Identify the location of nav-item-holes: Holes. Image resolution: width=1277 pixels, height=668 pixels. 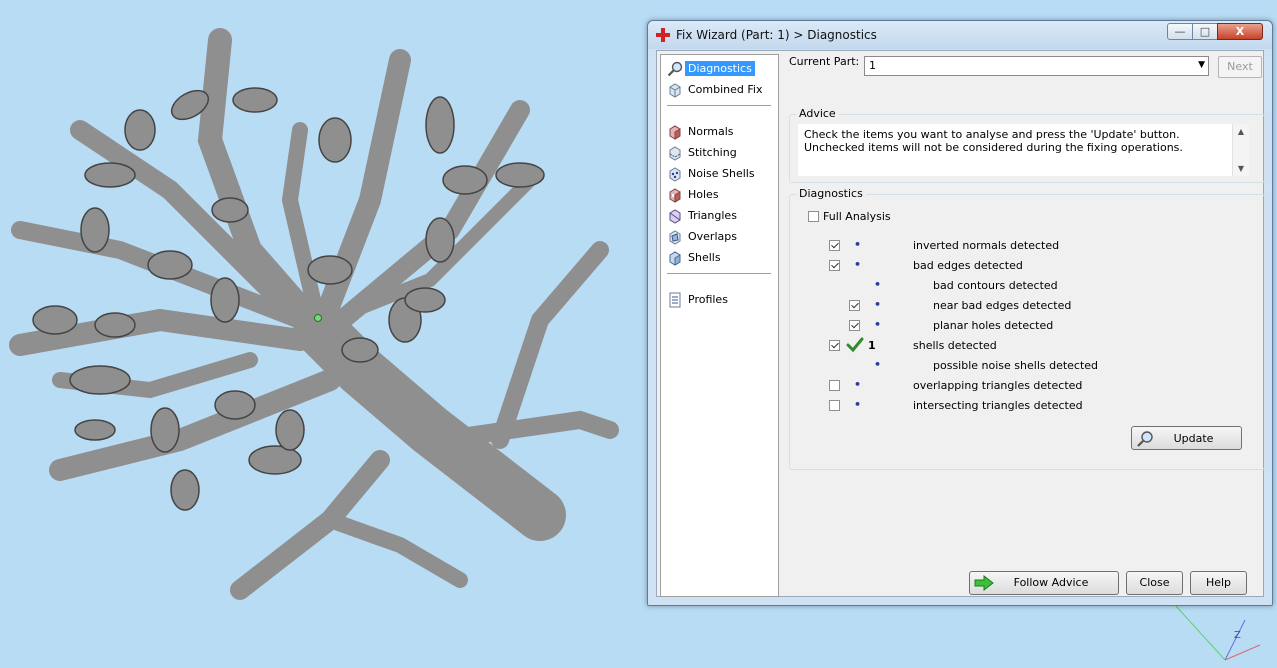
(693, 194).